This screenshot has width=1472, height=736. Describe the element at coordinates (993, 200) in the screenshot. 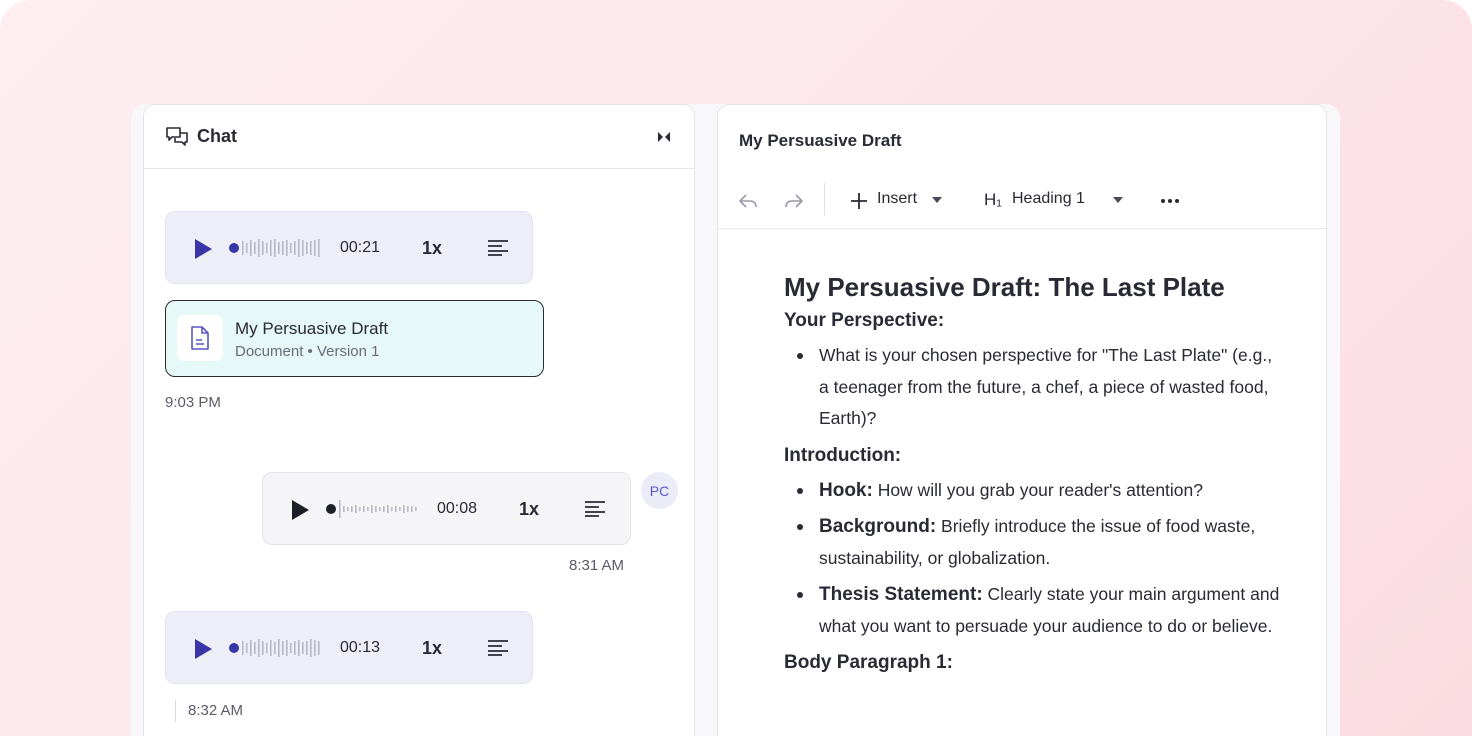

I see `heading-icon: H₁` at that location.